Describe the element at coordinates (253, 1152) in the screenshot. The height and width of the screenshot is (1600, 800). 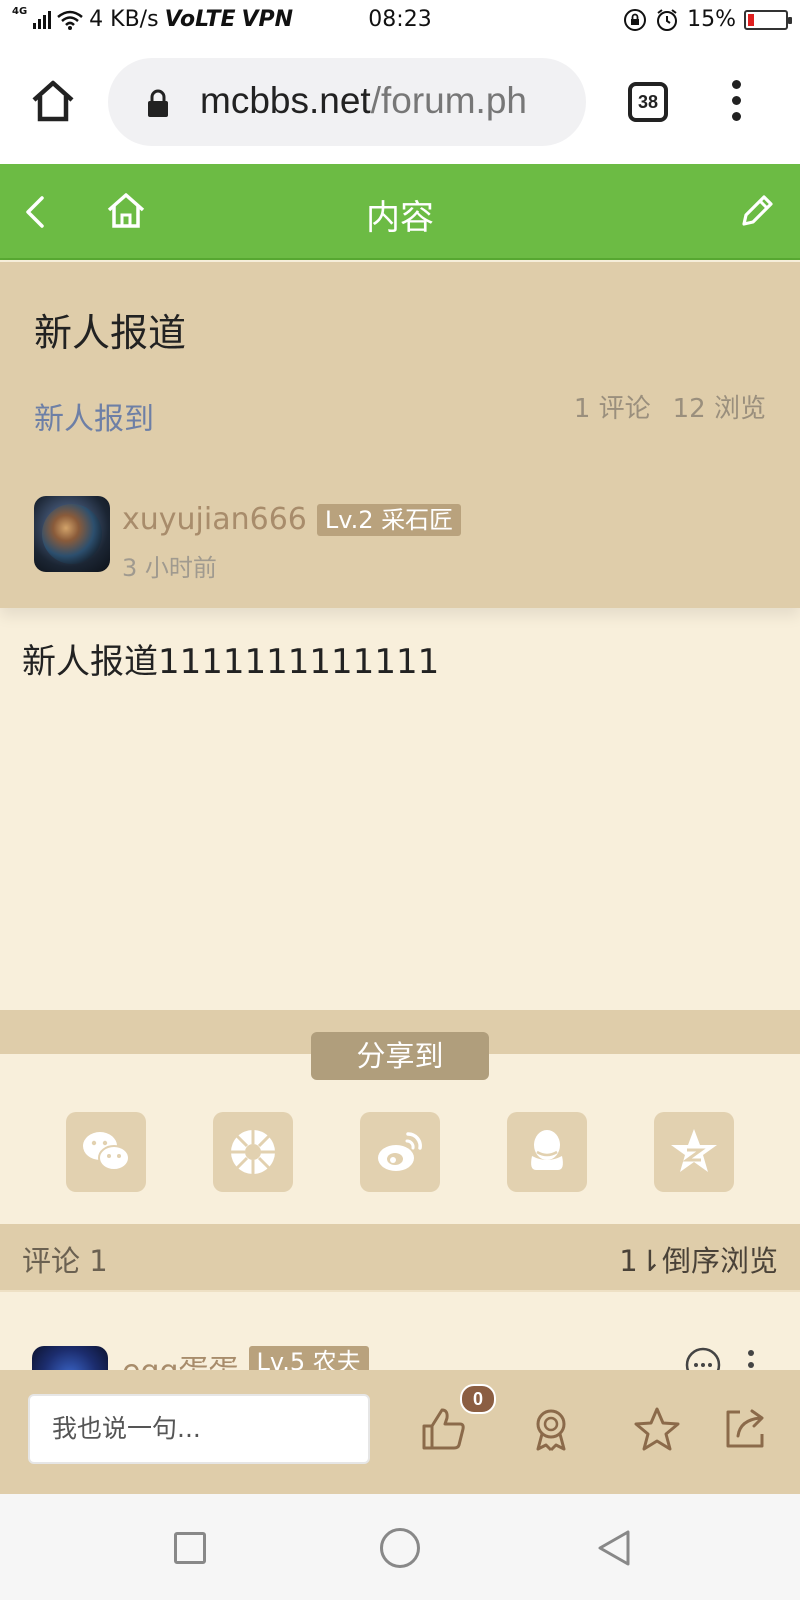
I see `moments-icon` at that location.